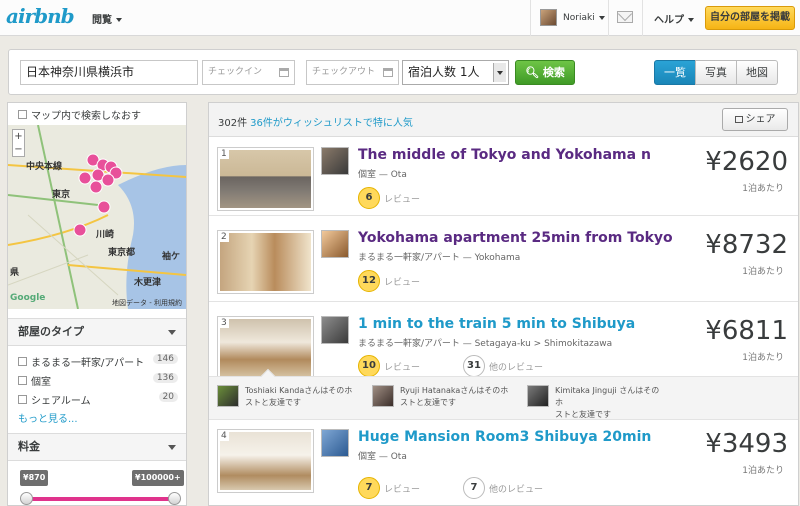 This screenshot has width=800, height=506. Describe the element at coordinates (233, 123) in the screenshot. I see `results-count-value: 302件` at that location.